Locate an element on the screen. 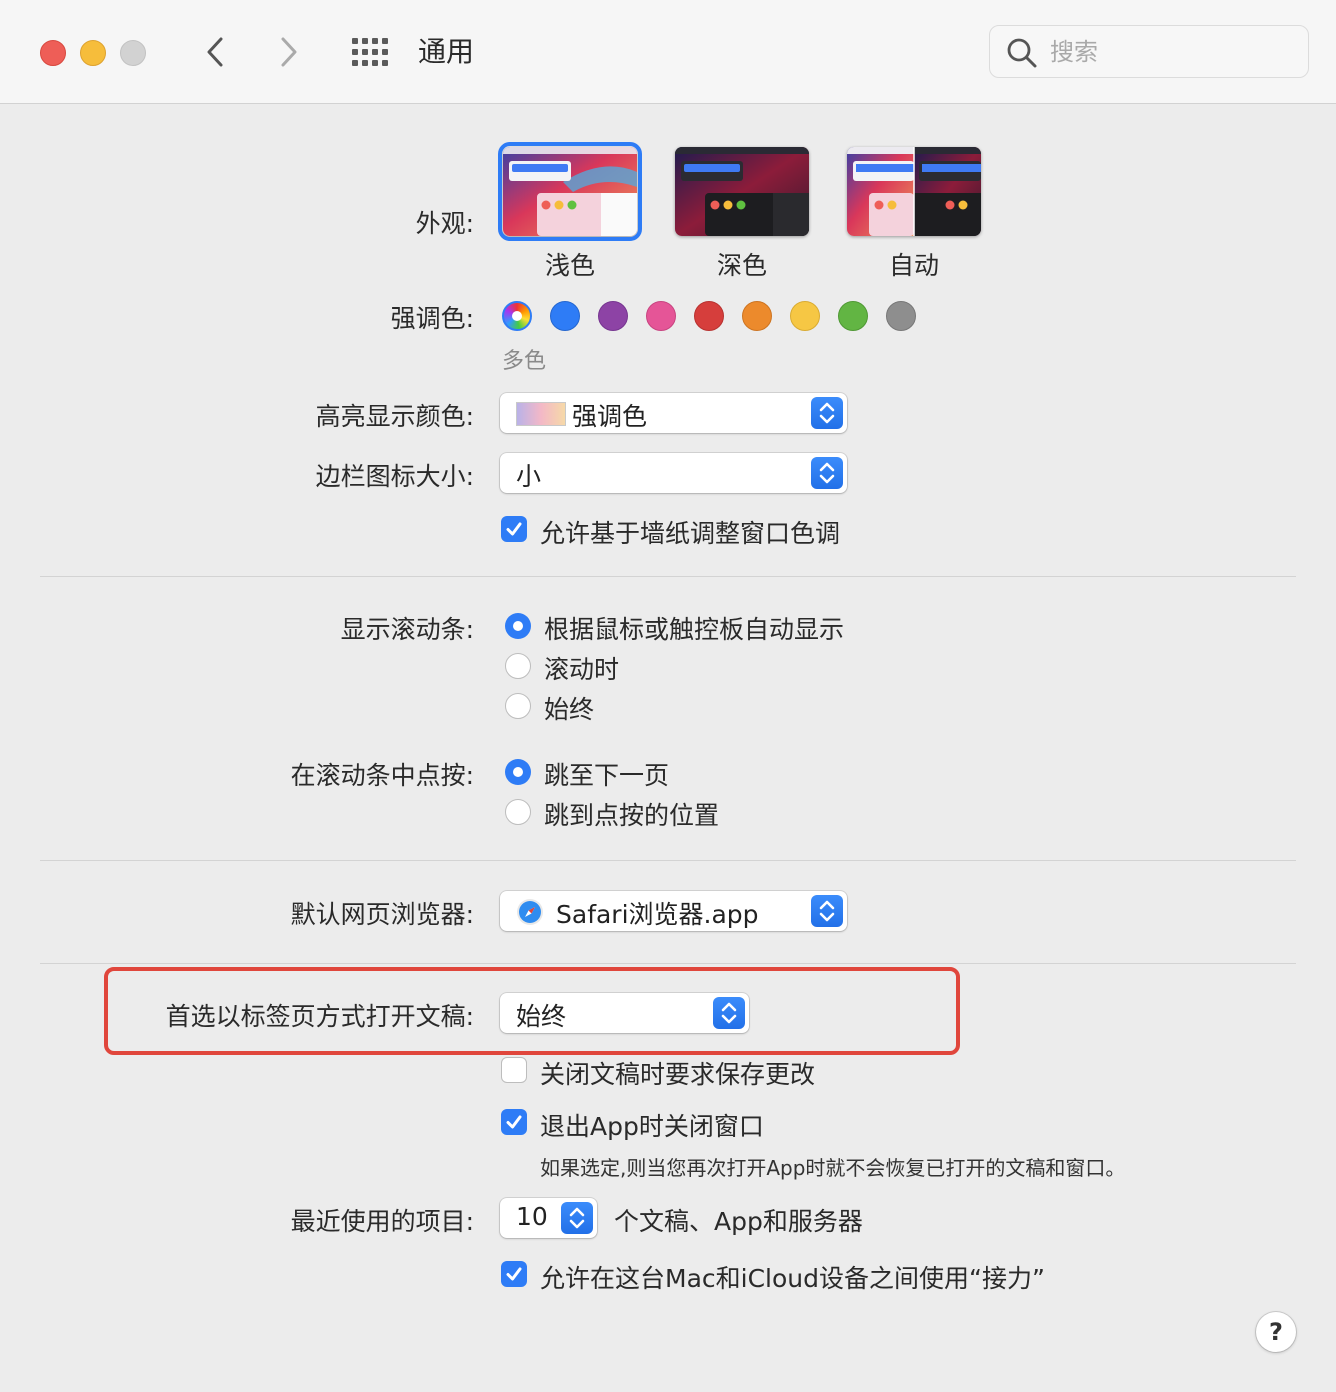 This screenshot has width=1336, height=1392. accent-multicolor-swatch is located at coordinates (517, 316).